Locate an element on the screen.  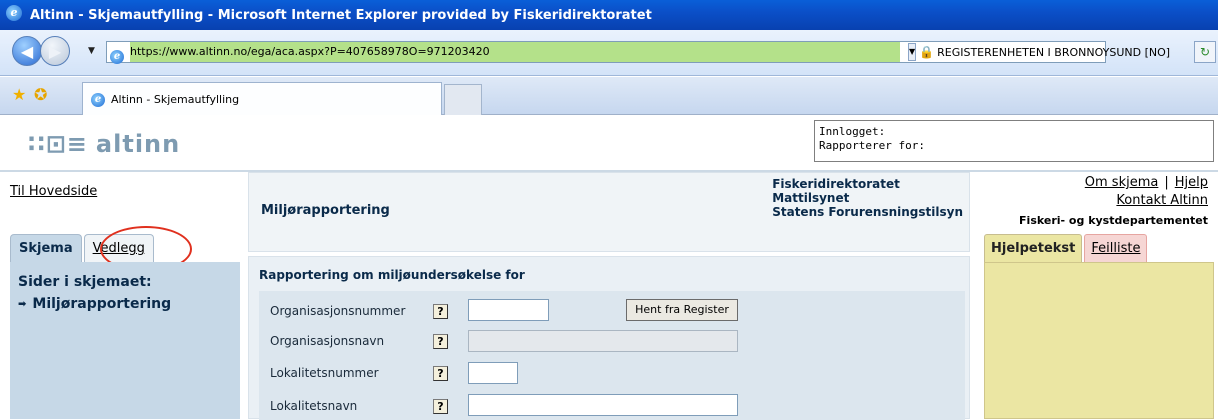
help-links: Om skjema | Hjelp Kontakt Altinn is located at coordinates (1092, 192).